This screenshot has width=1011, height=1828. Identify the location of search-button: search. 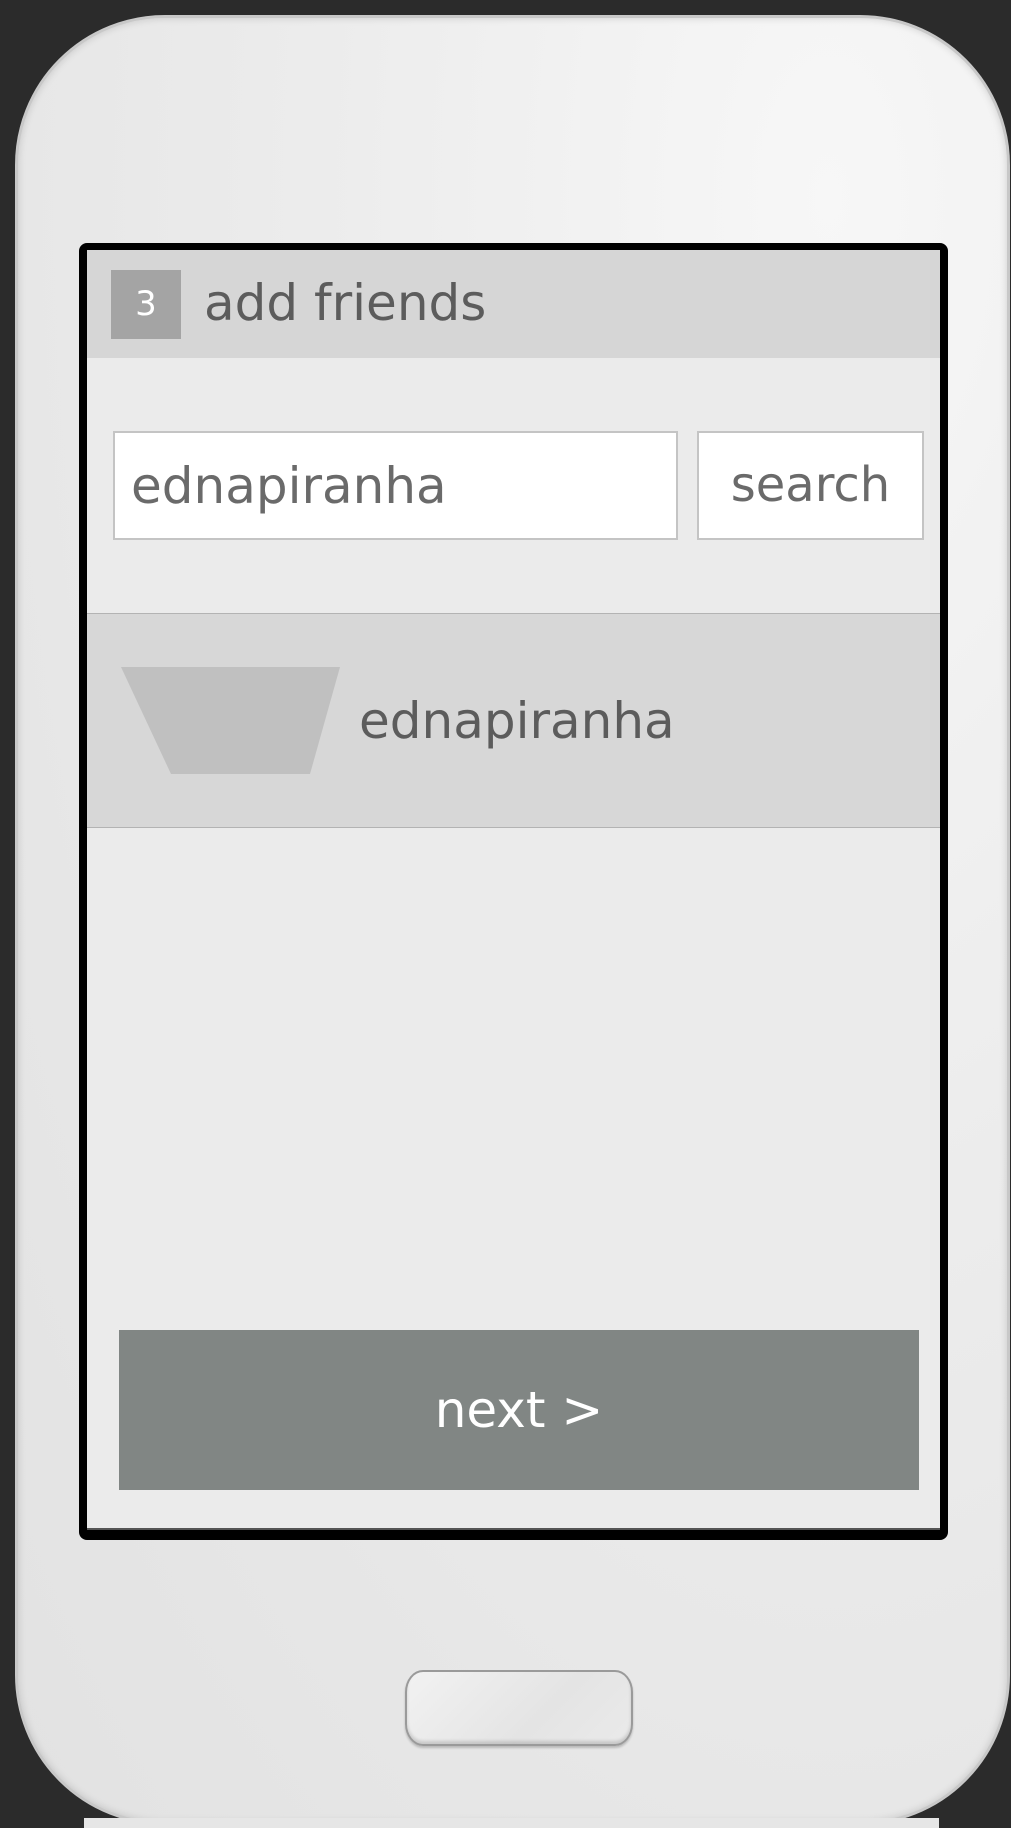
(810, 485).